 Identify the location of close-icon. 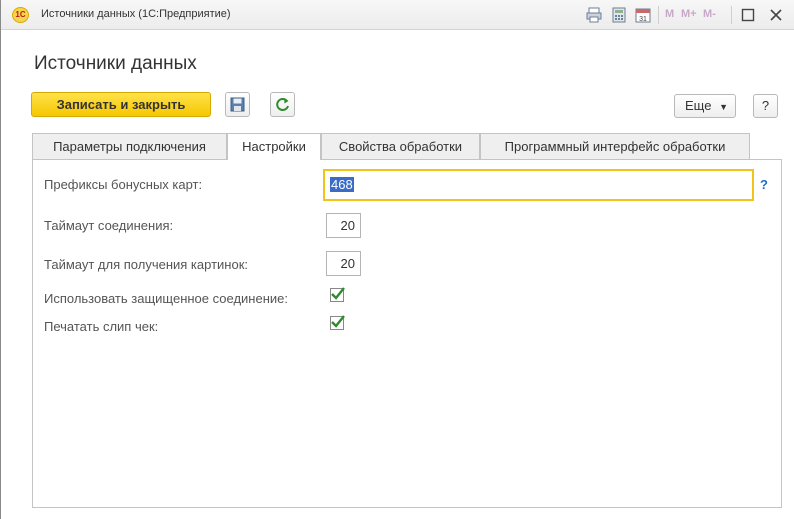
(776, 16).